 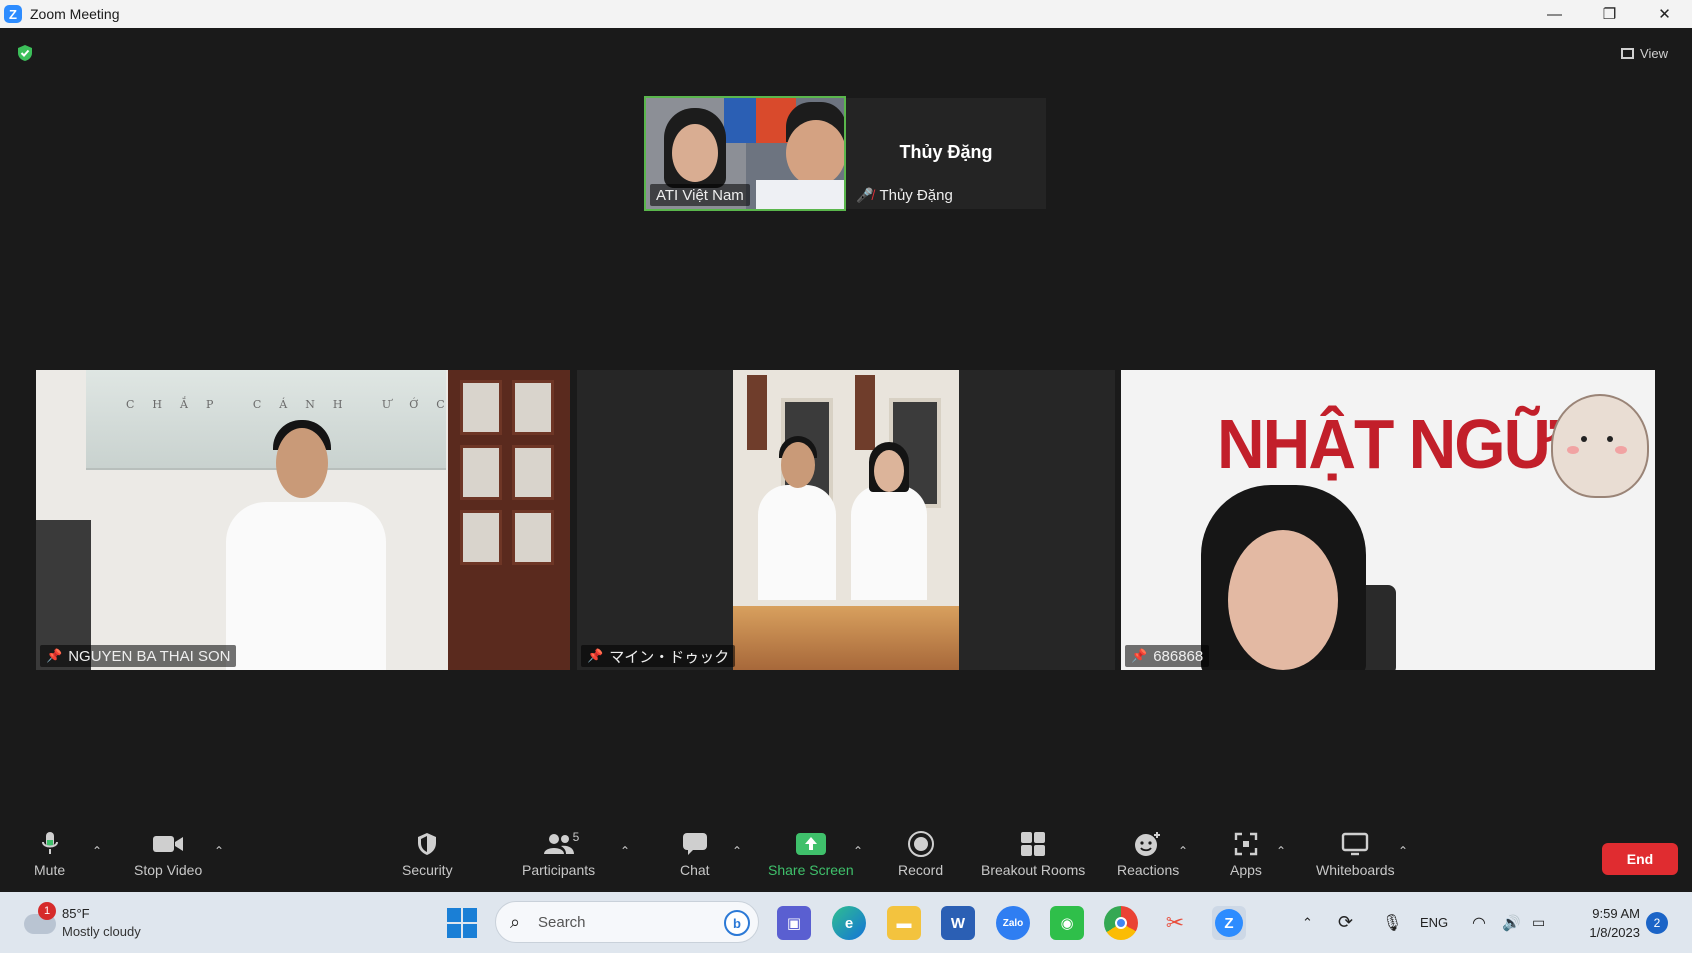 What do you see at coordinates (50, 870) in the screenshot?
I see `mute-label: Mute` at bounding box center [50, 870].